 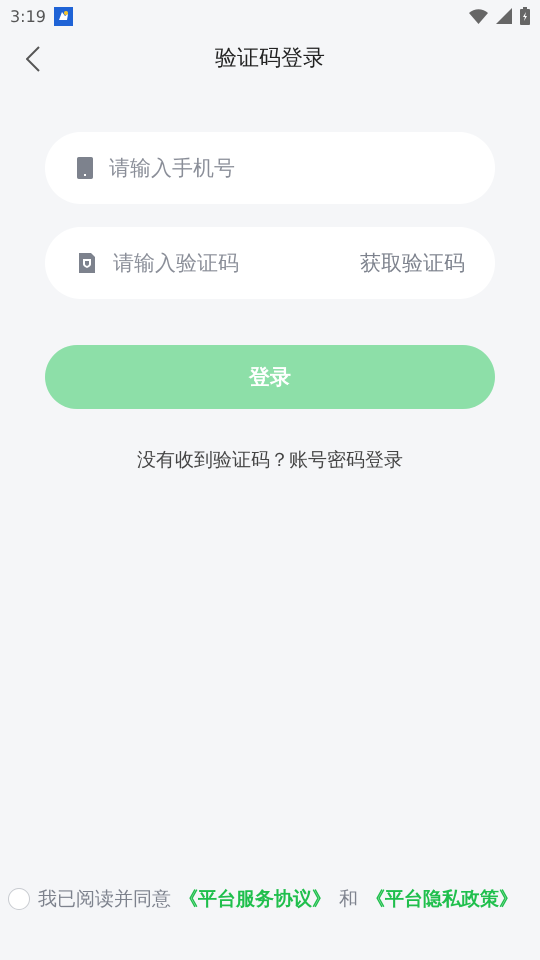 What do you see at coordinates (478, 16) in the screenshot?
I see `wifi-icon` at bounding box center [478, 16].